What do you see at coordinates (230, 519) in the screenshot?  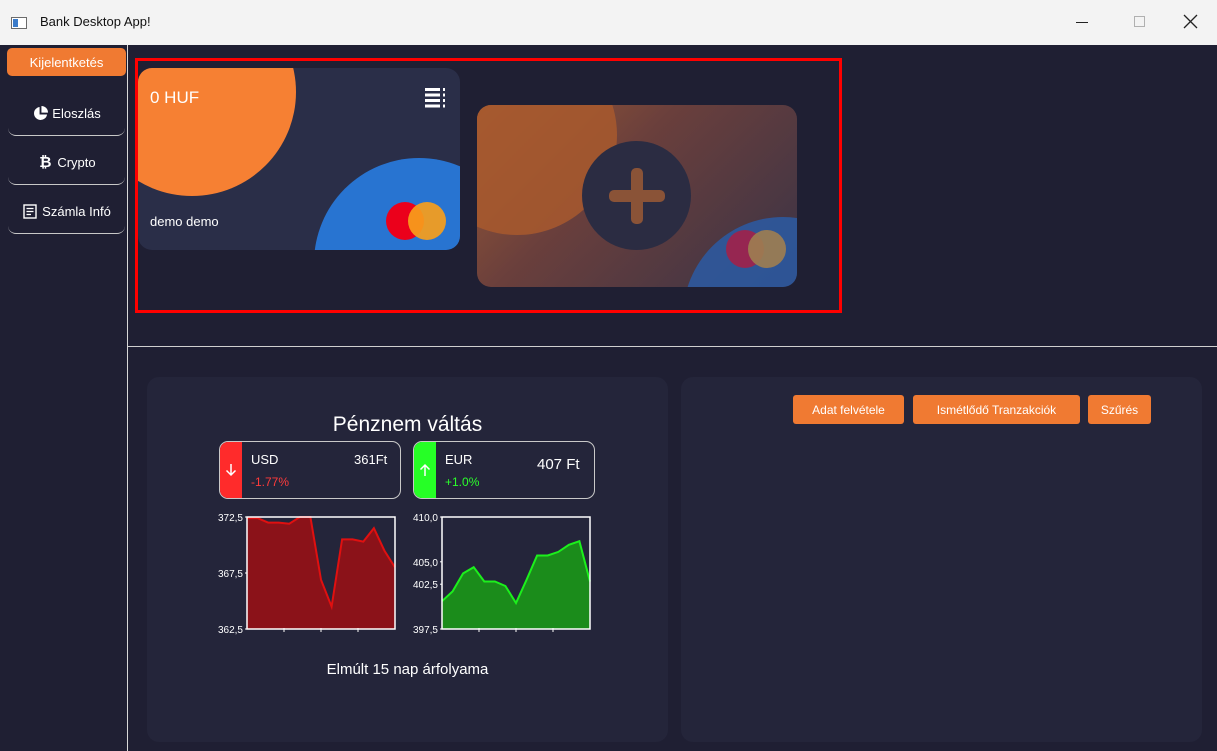 I see `chart-0-ytick-0: 372,5` at bounding box center [230, 519].